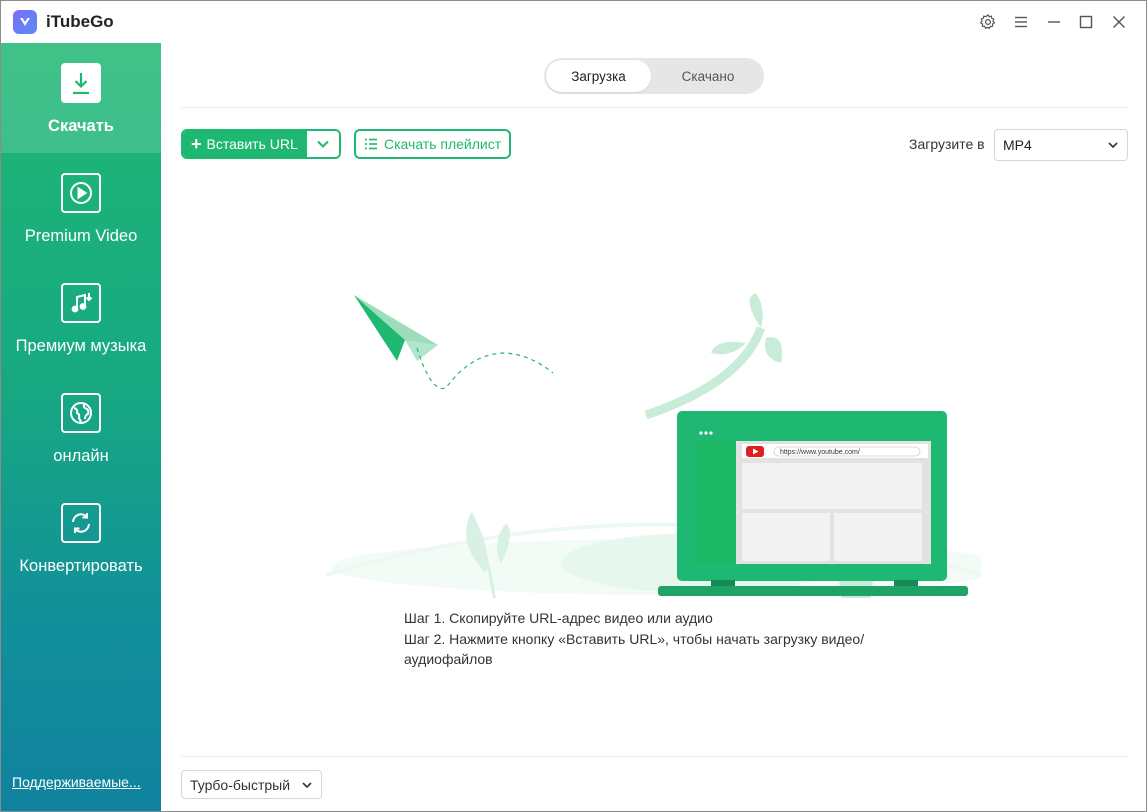 This screenshot has width=1147, height=812. I want to click on sidebar-item-label: Конвертировать, so click(81, 566).